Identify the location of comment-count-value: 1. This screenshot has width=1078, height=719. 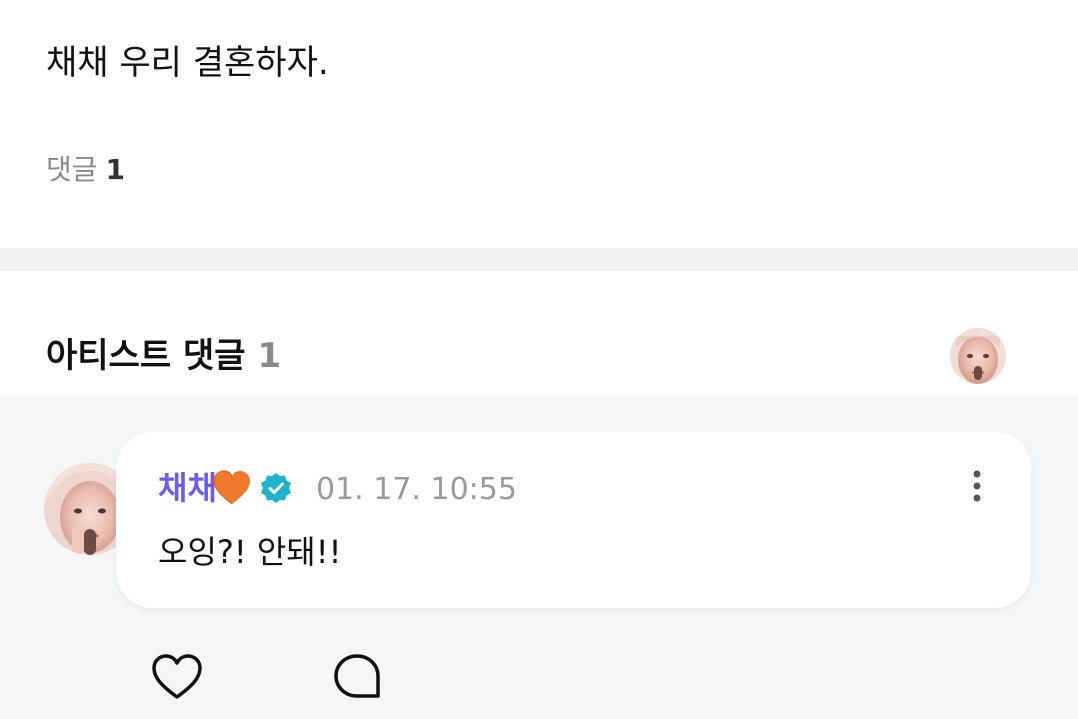
(115, 169).